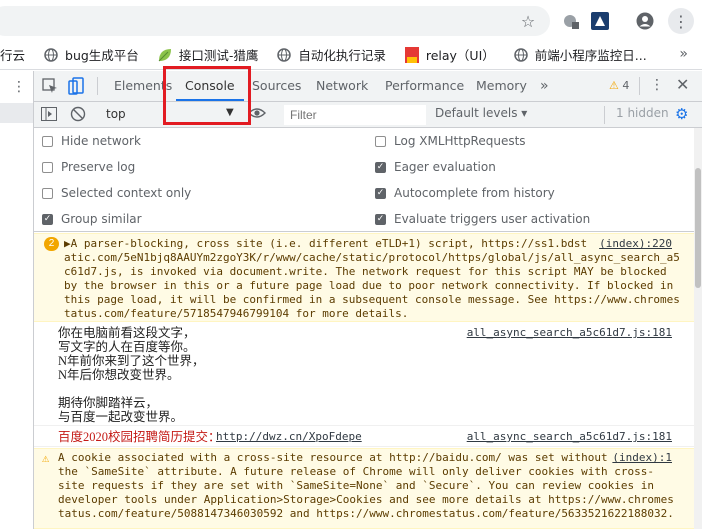  What do you see at coordinates (635, 244) in the screenshot?
I see `message-source-link: (index):220` at bounding box center [635, 244].